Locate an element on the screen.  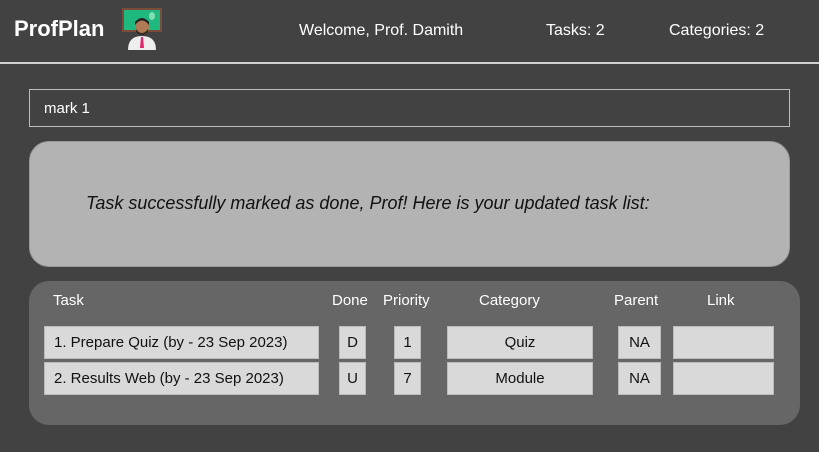
professor-avatar-icon is located at coordinates (142, 28).